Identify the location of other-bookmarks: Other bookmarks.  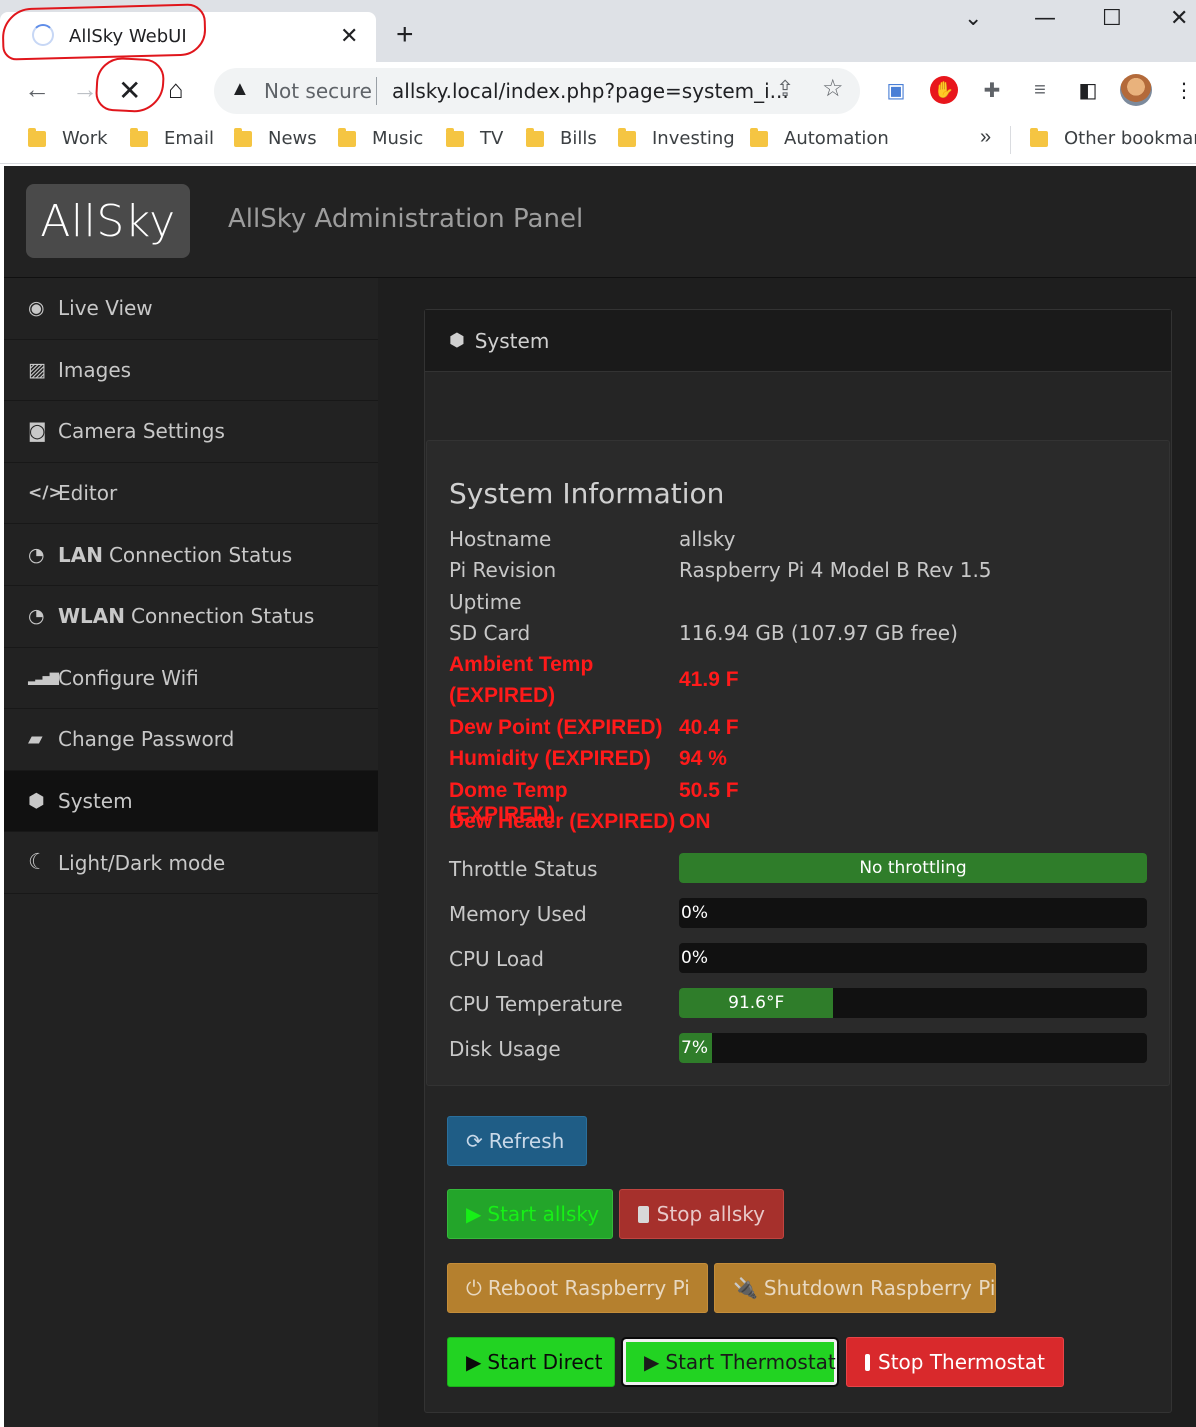
(1113, 138).